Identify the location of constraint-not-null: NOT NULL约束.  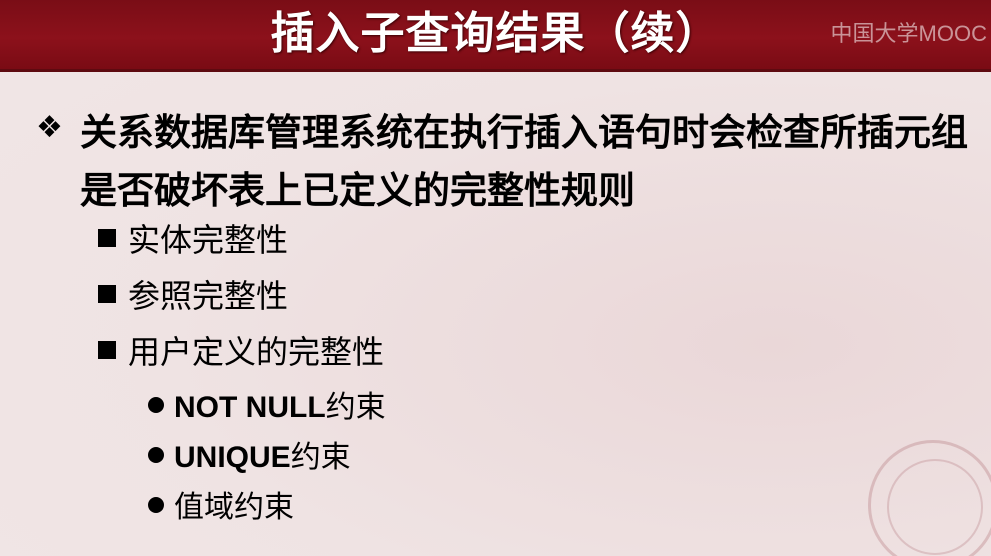
(267, 408).